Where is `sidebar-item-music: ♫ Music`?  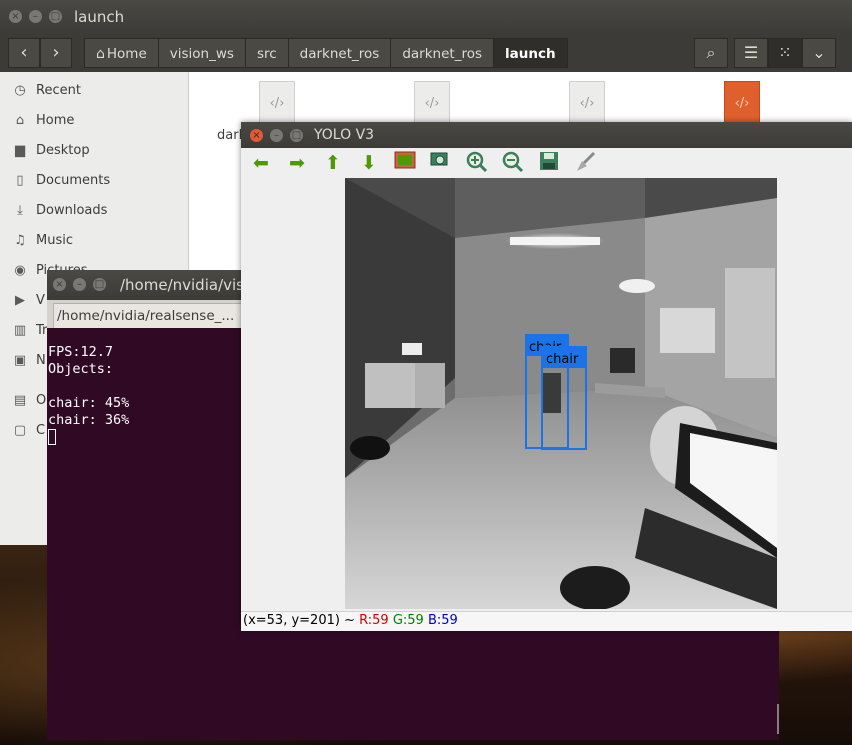
sidebar-item-music: ♫ Music is located at coordinates (42, 241).